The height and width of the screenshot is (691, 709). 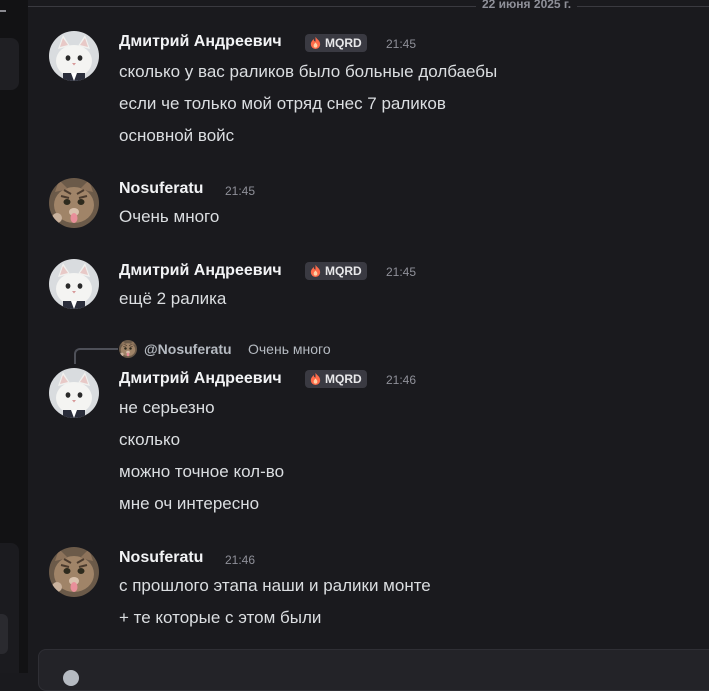 I want to click on message-text: сколько, so click(x=150, y=439).